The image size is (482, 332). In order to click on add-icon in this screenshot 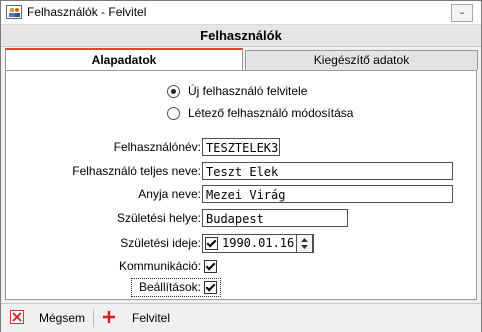, I will do `click(109, 317)`.